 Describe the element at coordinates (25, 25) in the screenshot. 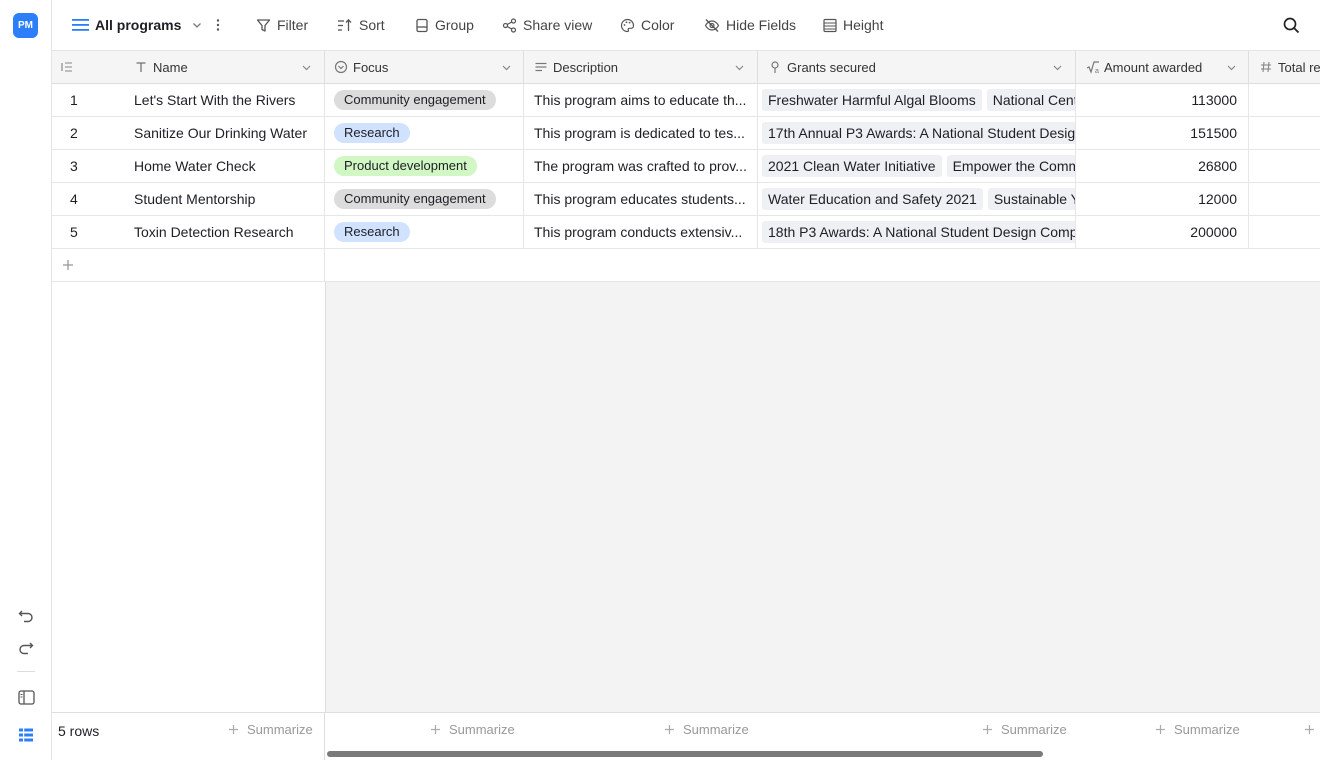

I see `workspace-avatar: PM` at that location.